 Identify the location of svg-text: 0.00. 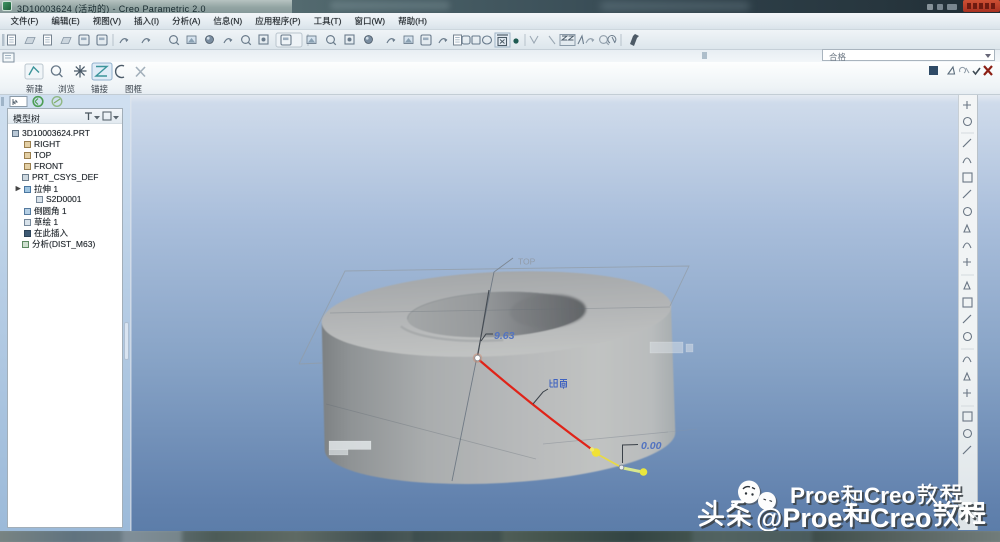
(651, 446).